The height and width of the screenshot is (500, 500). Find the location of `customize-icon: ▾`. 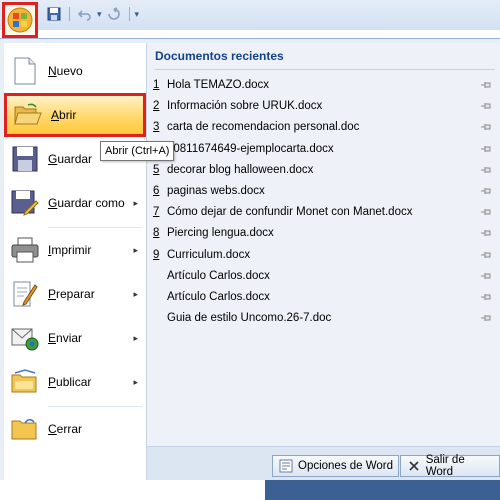

customize-icon: ▾ is located at coordinates (137, 14).